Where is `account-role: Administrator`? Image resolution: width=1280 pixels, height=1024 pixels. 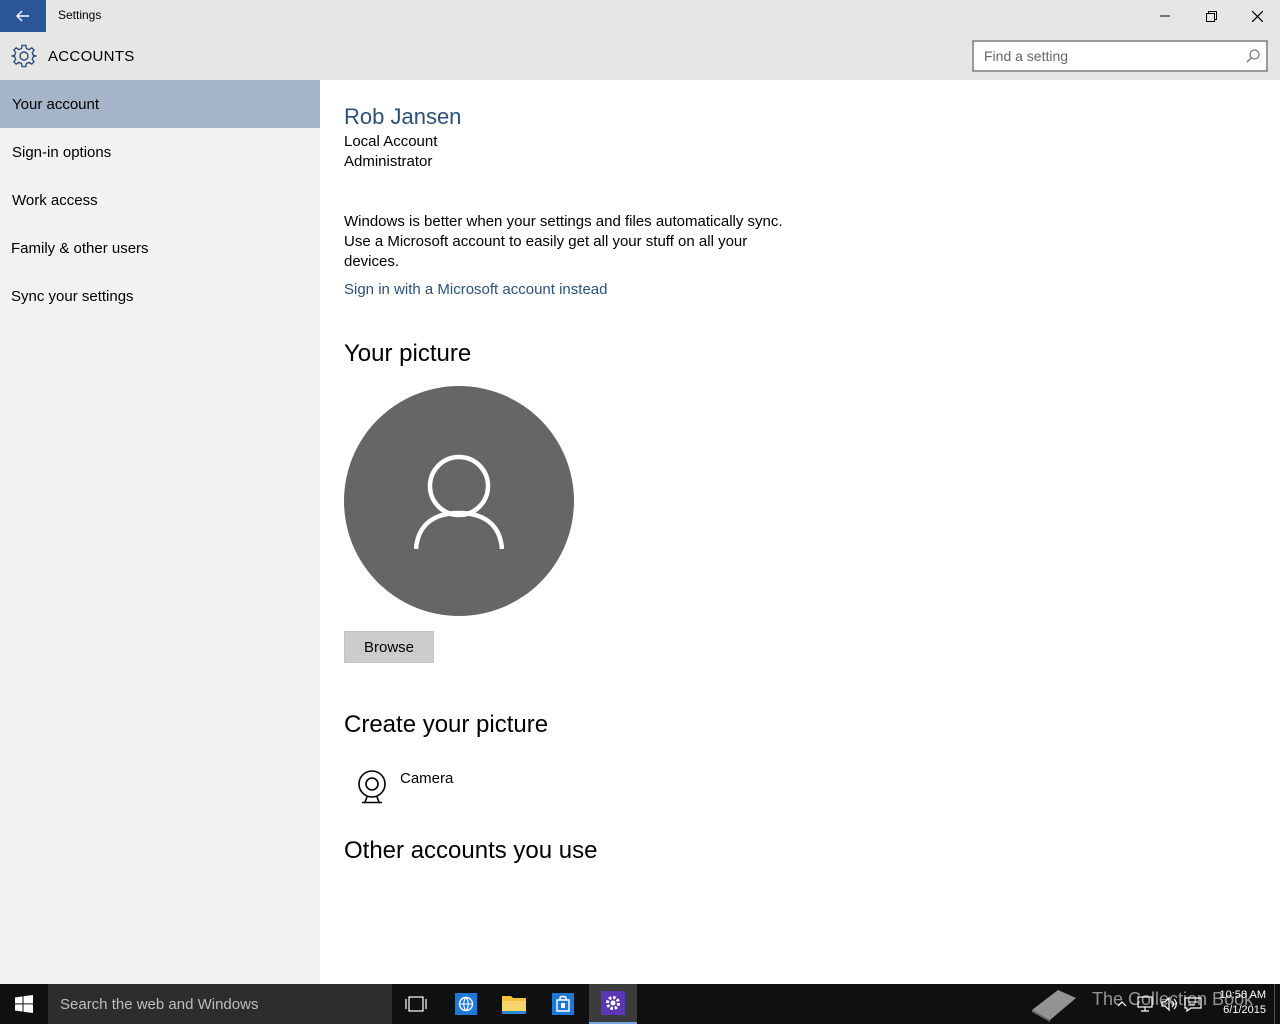 account-role: Administrator is located at coordinates (388, 161).